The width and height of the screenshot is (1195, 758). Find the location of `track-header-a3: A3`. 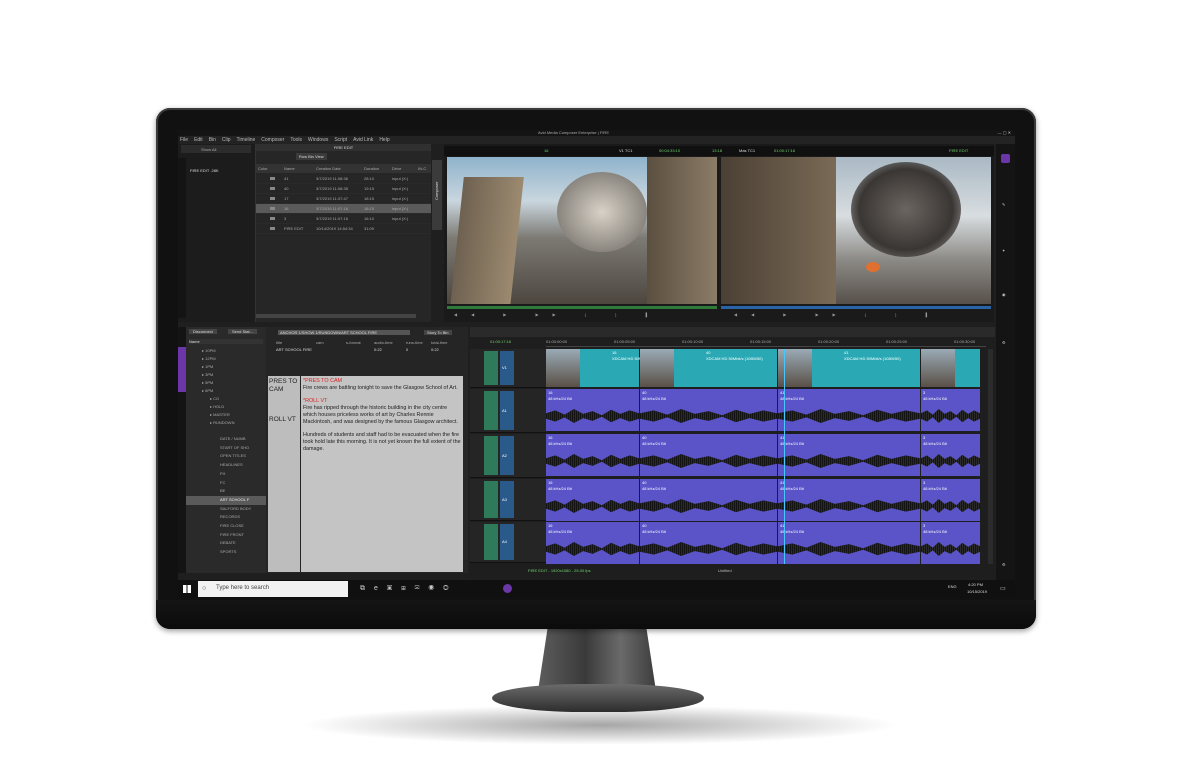

track-header-a3: A3 is located at coordinates (508, 500).